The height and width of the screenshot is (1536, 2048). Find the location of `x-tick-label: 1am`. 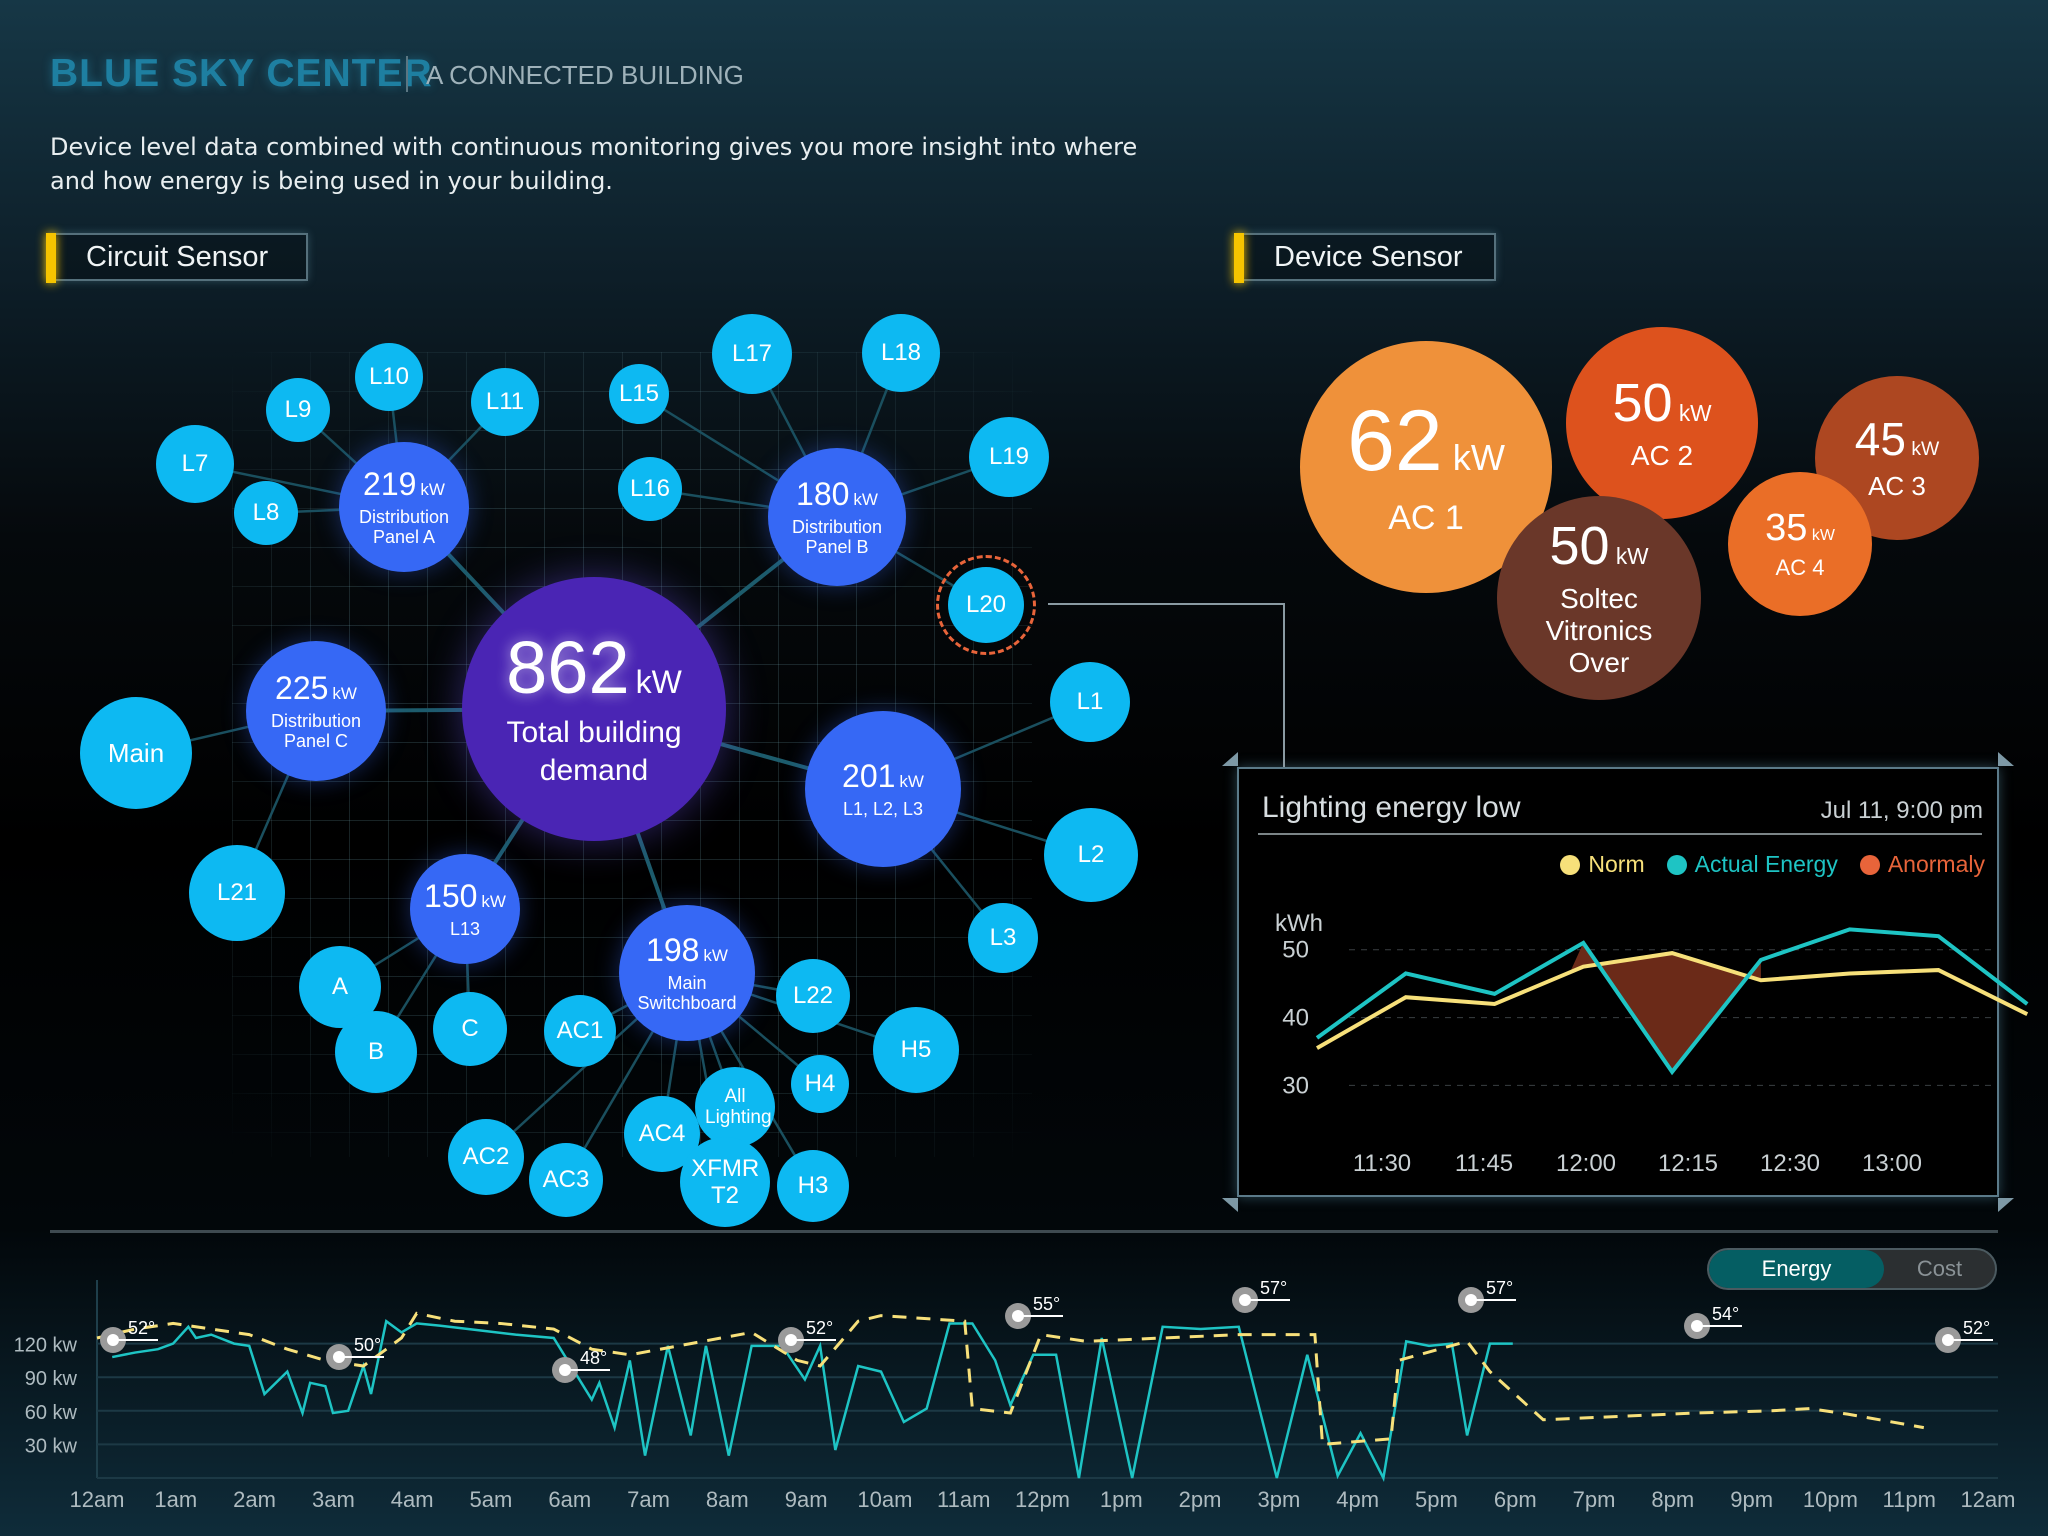

x-tick-label: 1am is located at coordinates (175, 1499).